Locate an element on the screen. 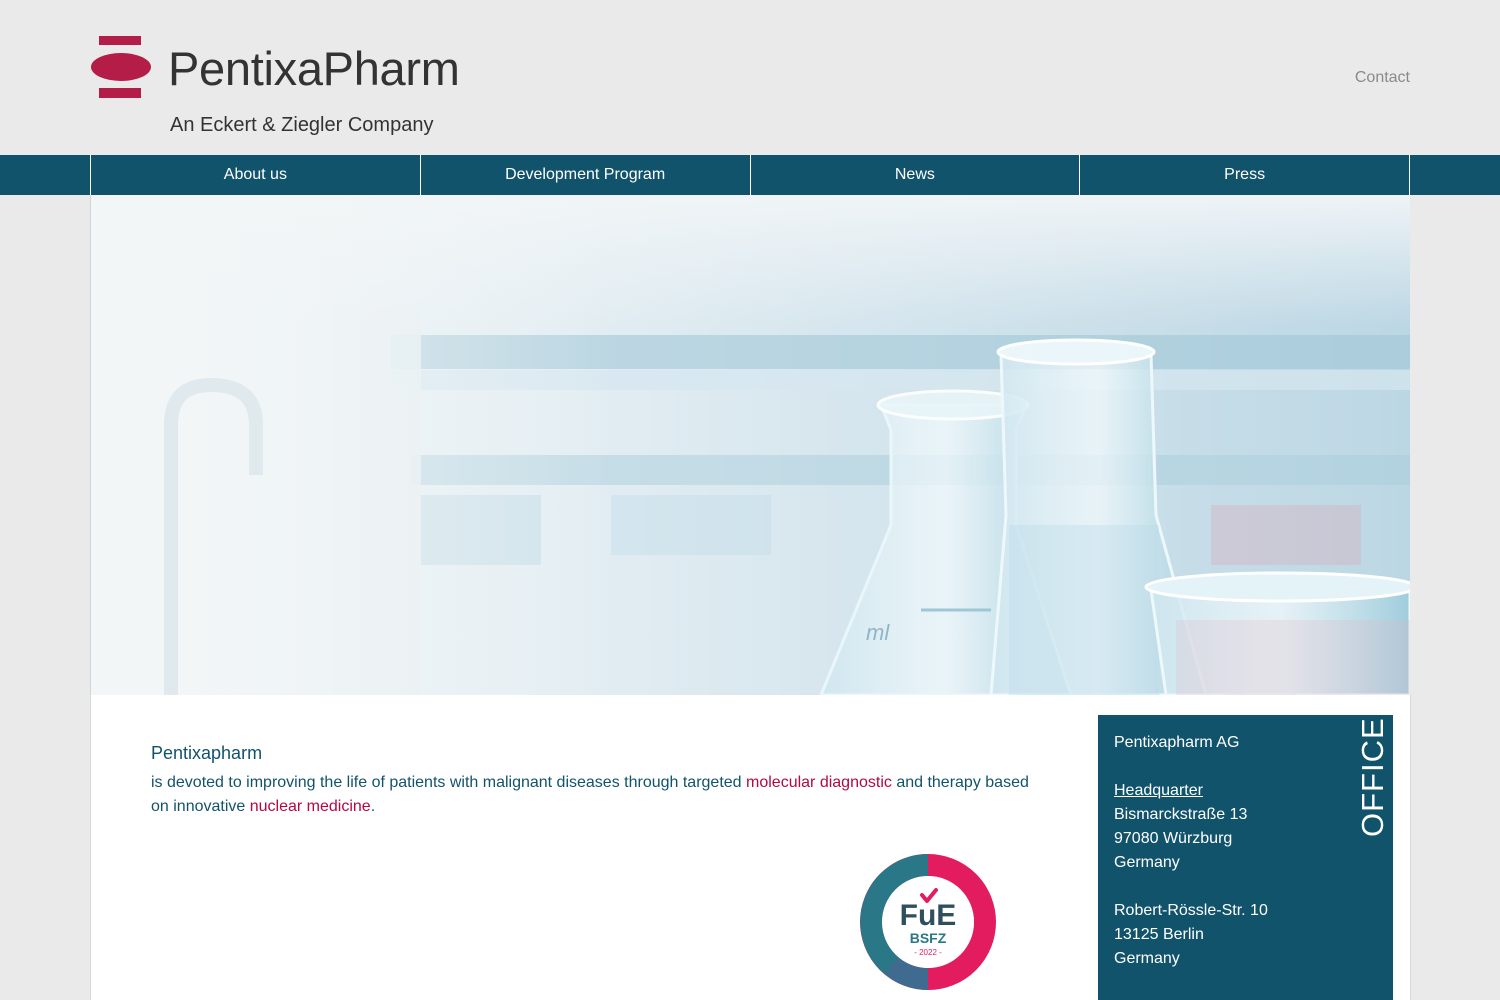 Image resolution: width=1500 pixels, height=1000 pixels. office-company: Pentixapharm AG is located at coordinates (1177, 742).